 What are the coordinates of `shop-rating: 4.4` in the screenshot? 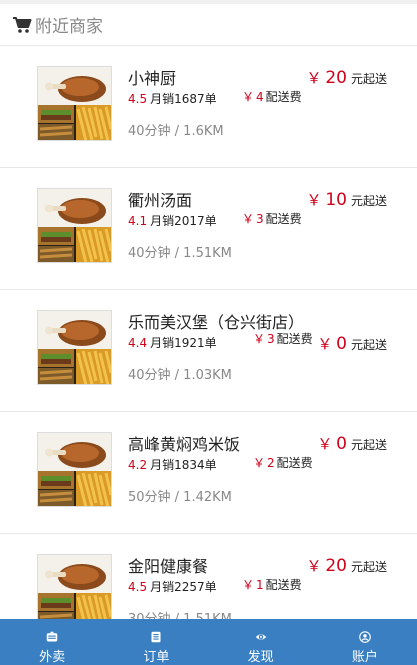 It's located at (138, 343).